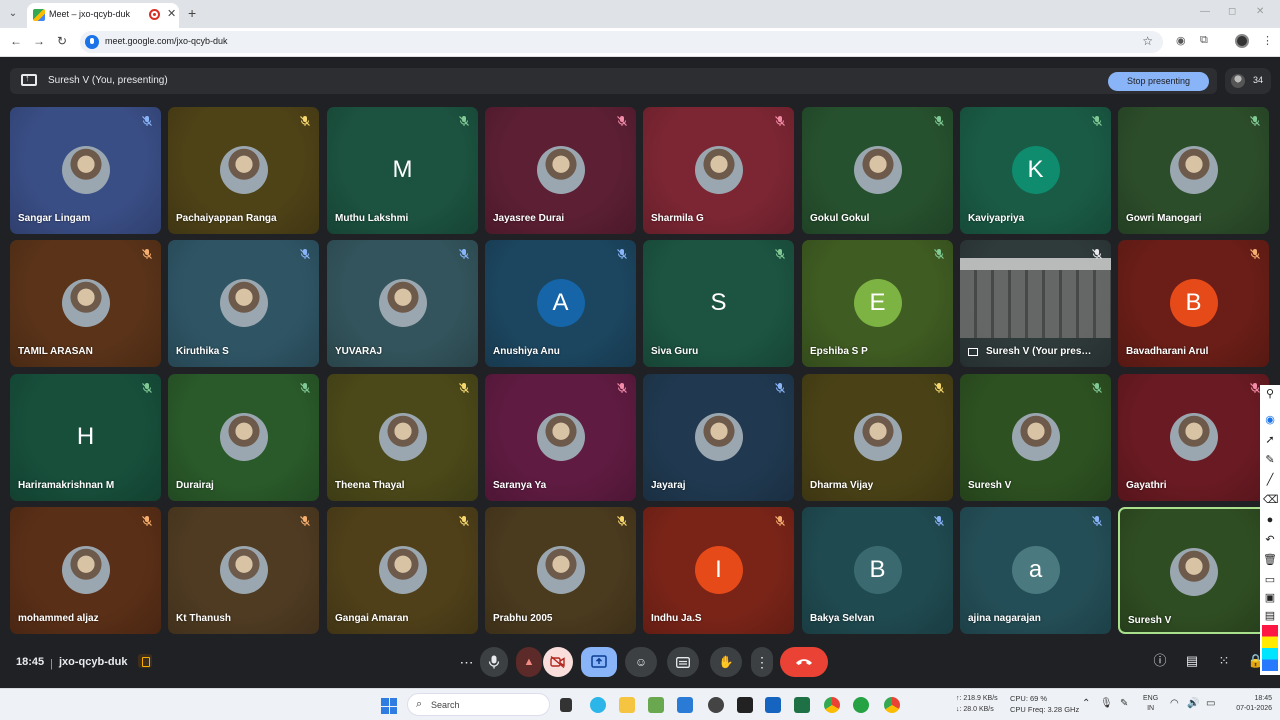 This screenshot has width=1280, height=720. Describe the element at coordinates (683, 662) in the screenshot. I see `captions-button` at that location.